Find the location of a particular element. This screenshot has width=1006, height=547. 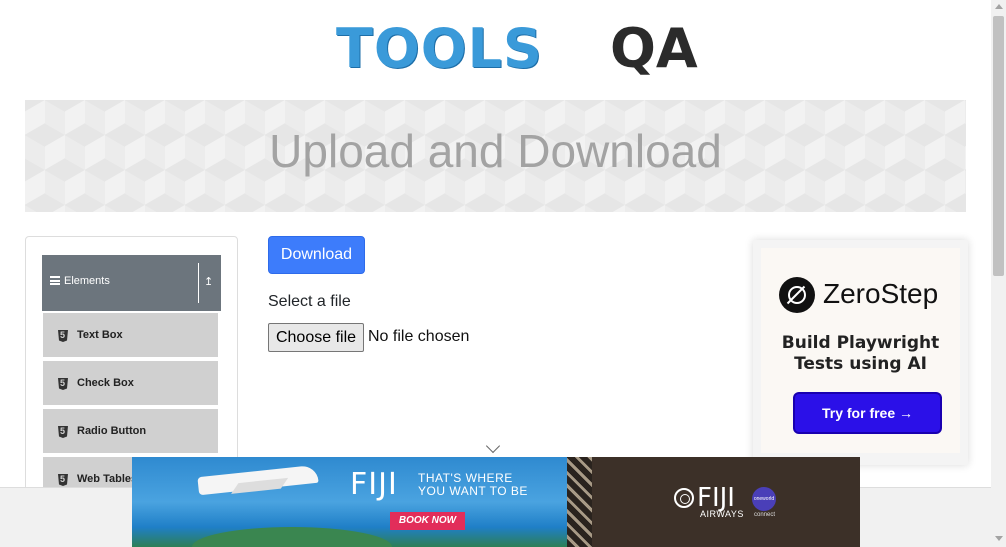

fiji-brand-text: FIJI is located at coordinates (374, 484).